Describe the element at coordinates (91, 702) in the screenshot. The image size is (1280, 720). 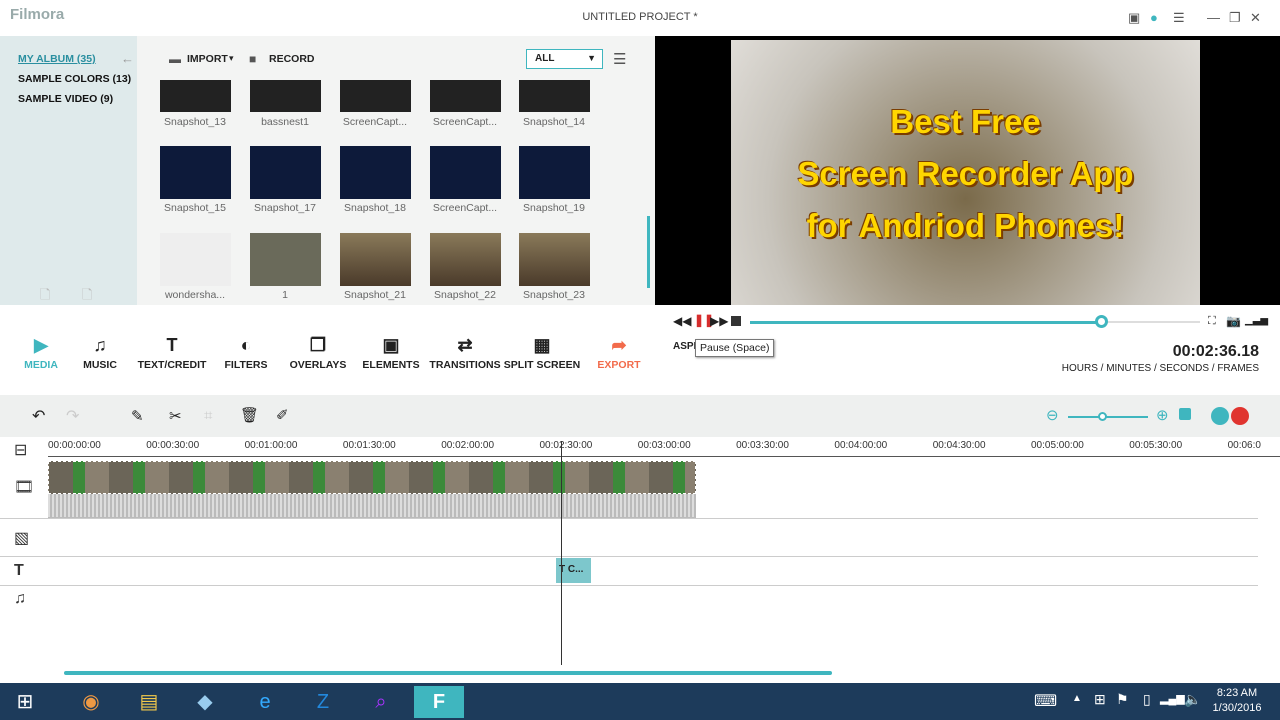
I see `chrome-icon: ◉` at that location.